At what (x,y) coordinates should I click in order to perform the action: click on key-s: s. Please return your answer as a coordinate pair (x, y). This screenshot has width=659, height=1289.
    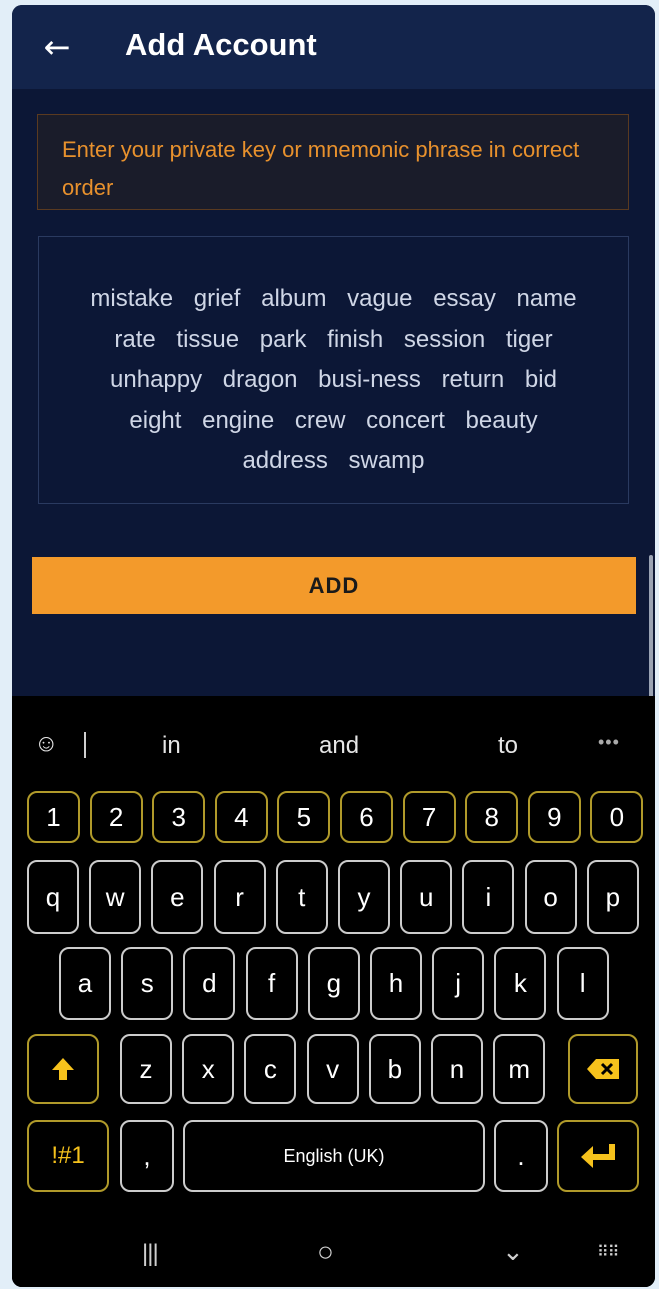
    Looking at the image, I should click on (147, 983).